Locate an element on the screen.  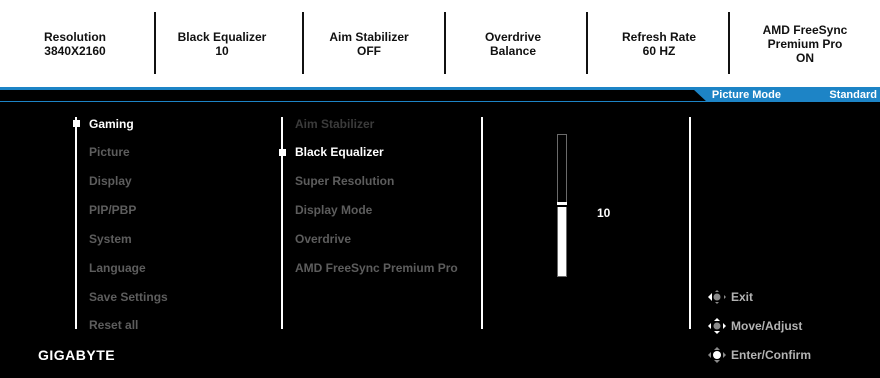
slider-value: 10 is located at coordinates (604, 213).